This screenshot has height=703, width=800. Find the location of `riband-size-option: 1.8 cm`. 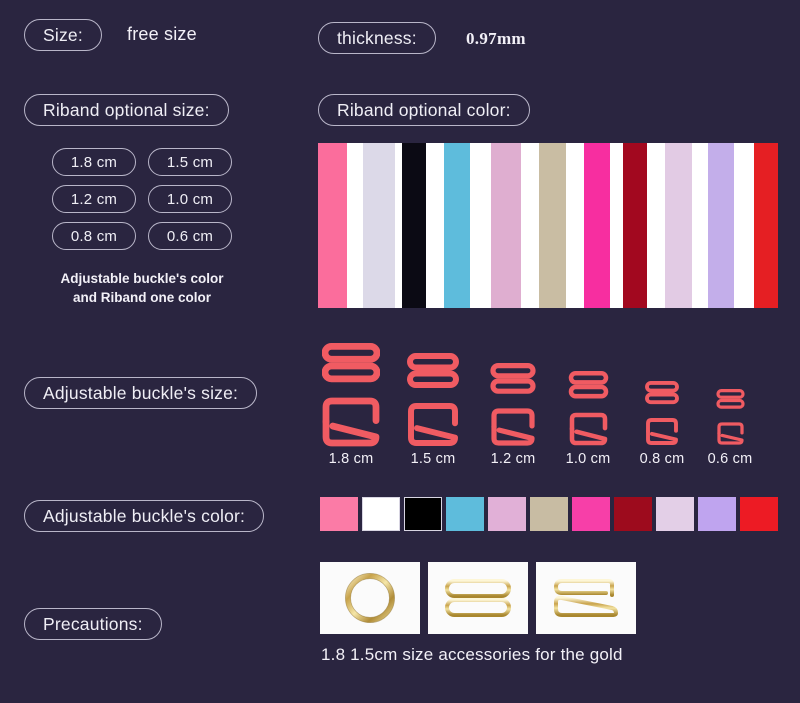

riband-size-option: 1.8 cm is located at coordinates (94, 162).